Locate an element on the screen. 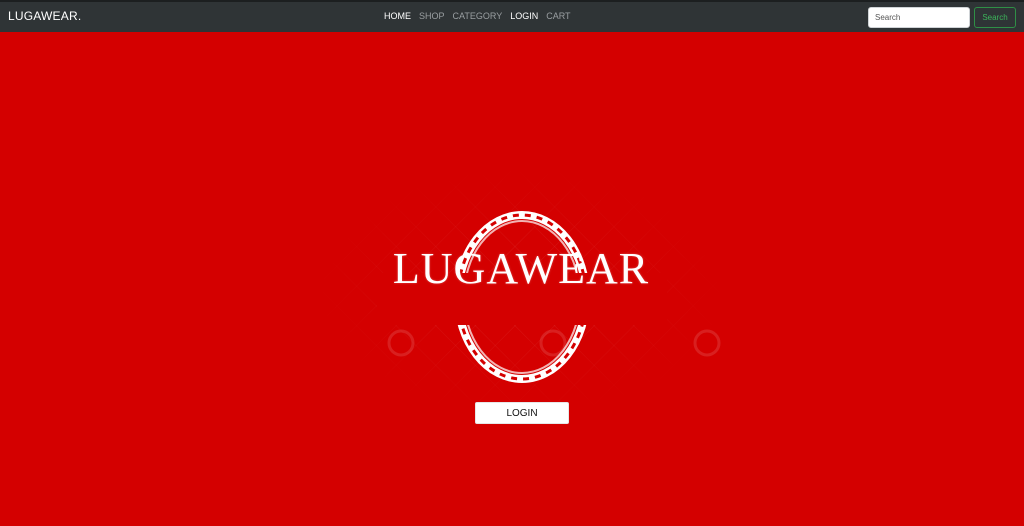 This screenshot has height=526, width=1024. search-button: Search is located at coordinates (995, 17).